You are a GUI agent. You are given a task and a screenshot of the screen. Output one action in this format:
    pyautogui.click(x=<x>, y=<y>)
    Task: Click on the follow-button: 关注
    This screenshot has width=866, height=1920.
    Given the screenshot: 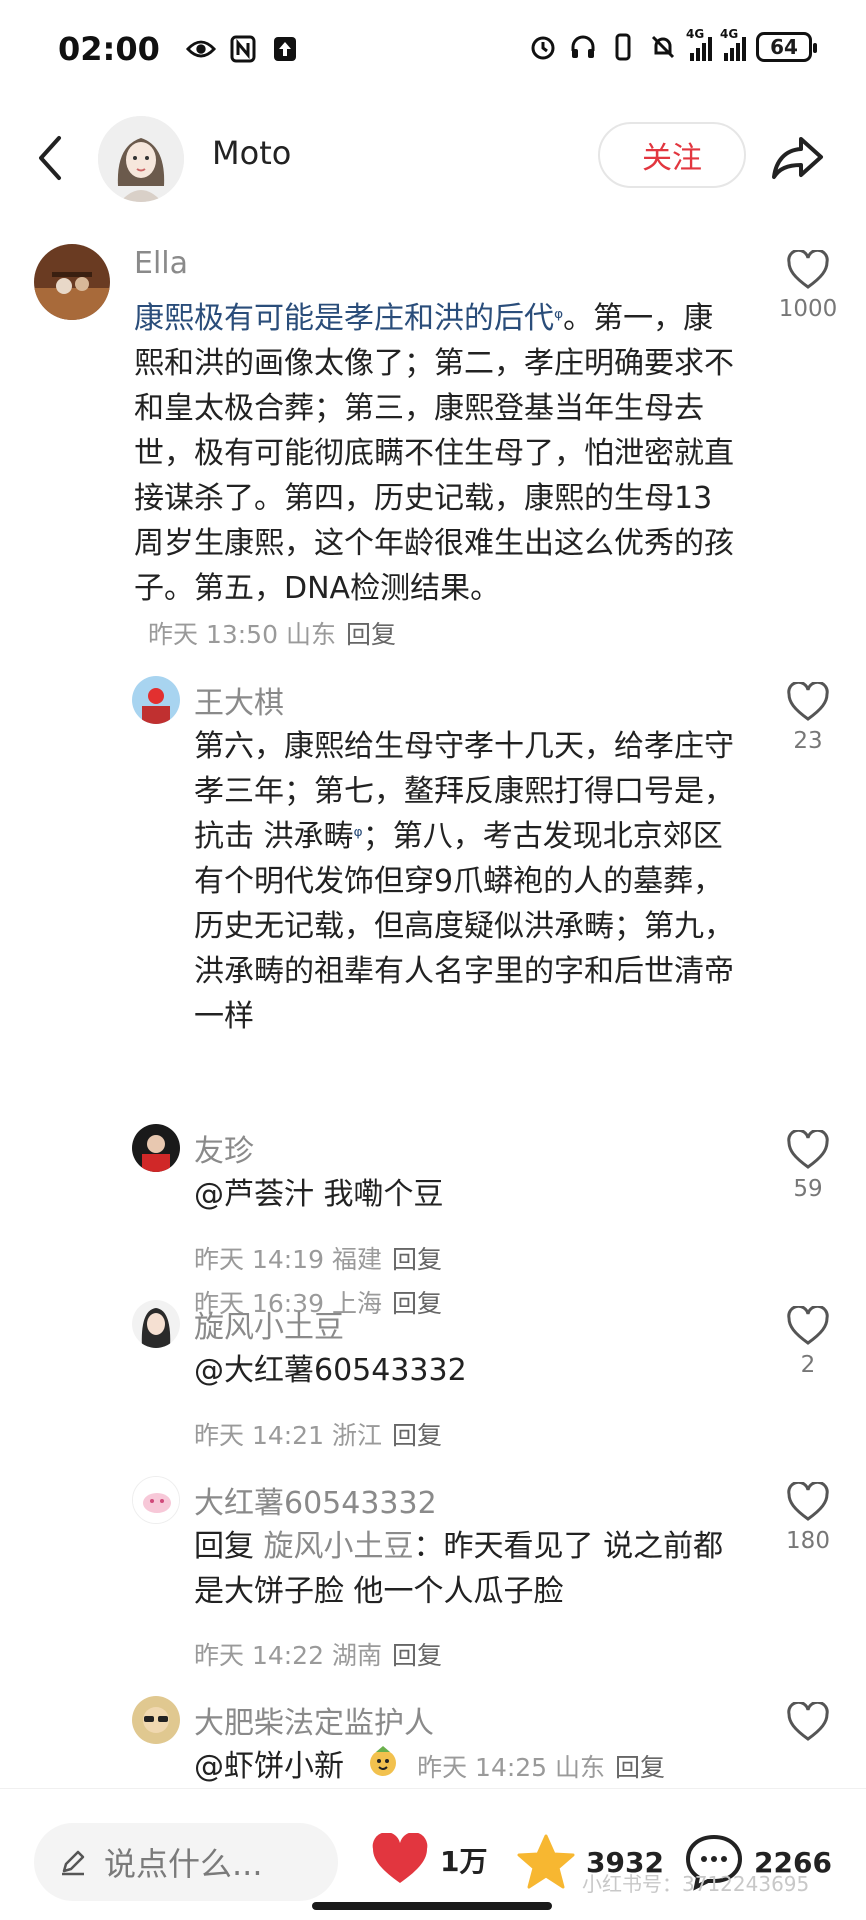 What is the action you would take?
    pyautogui.click(x=672, y=155)
    